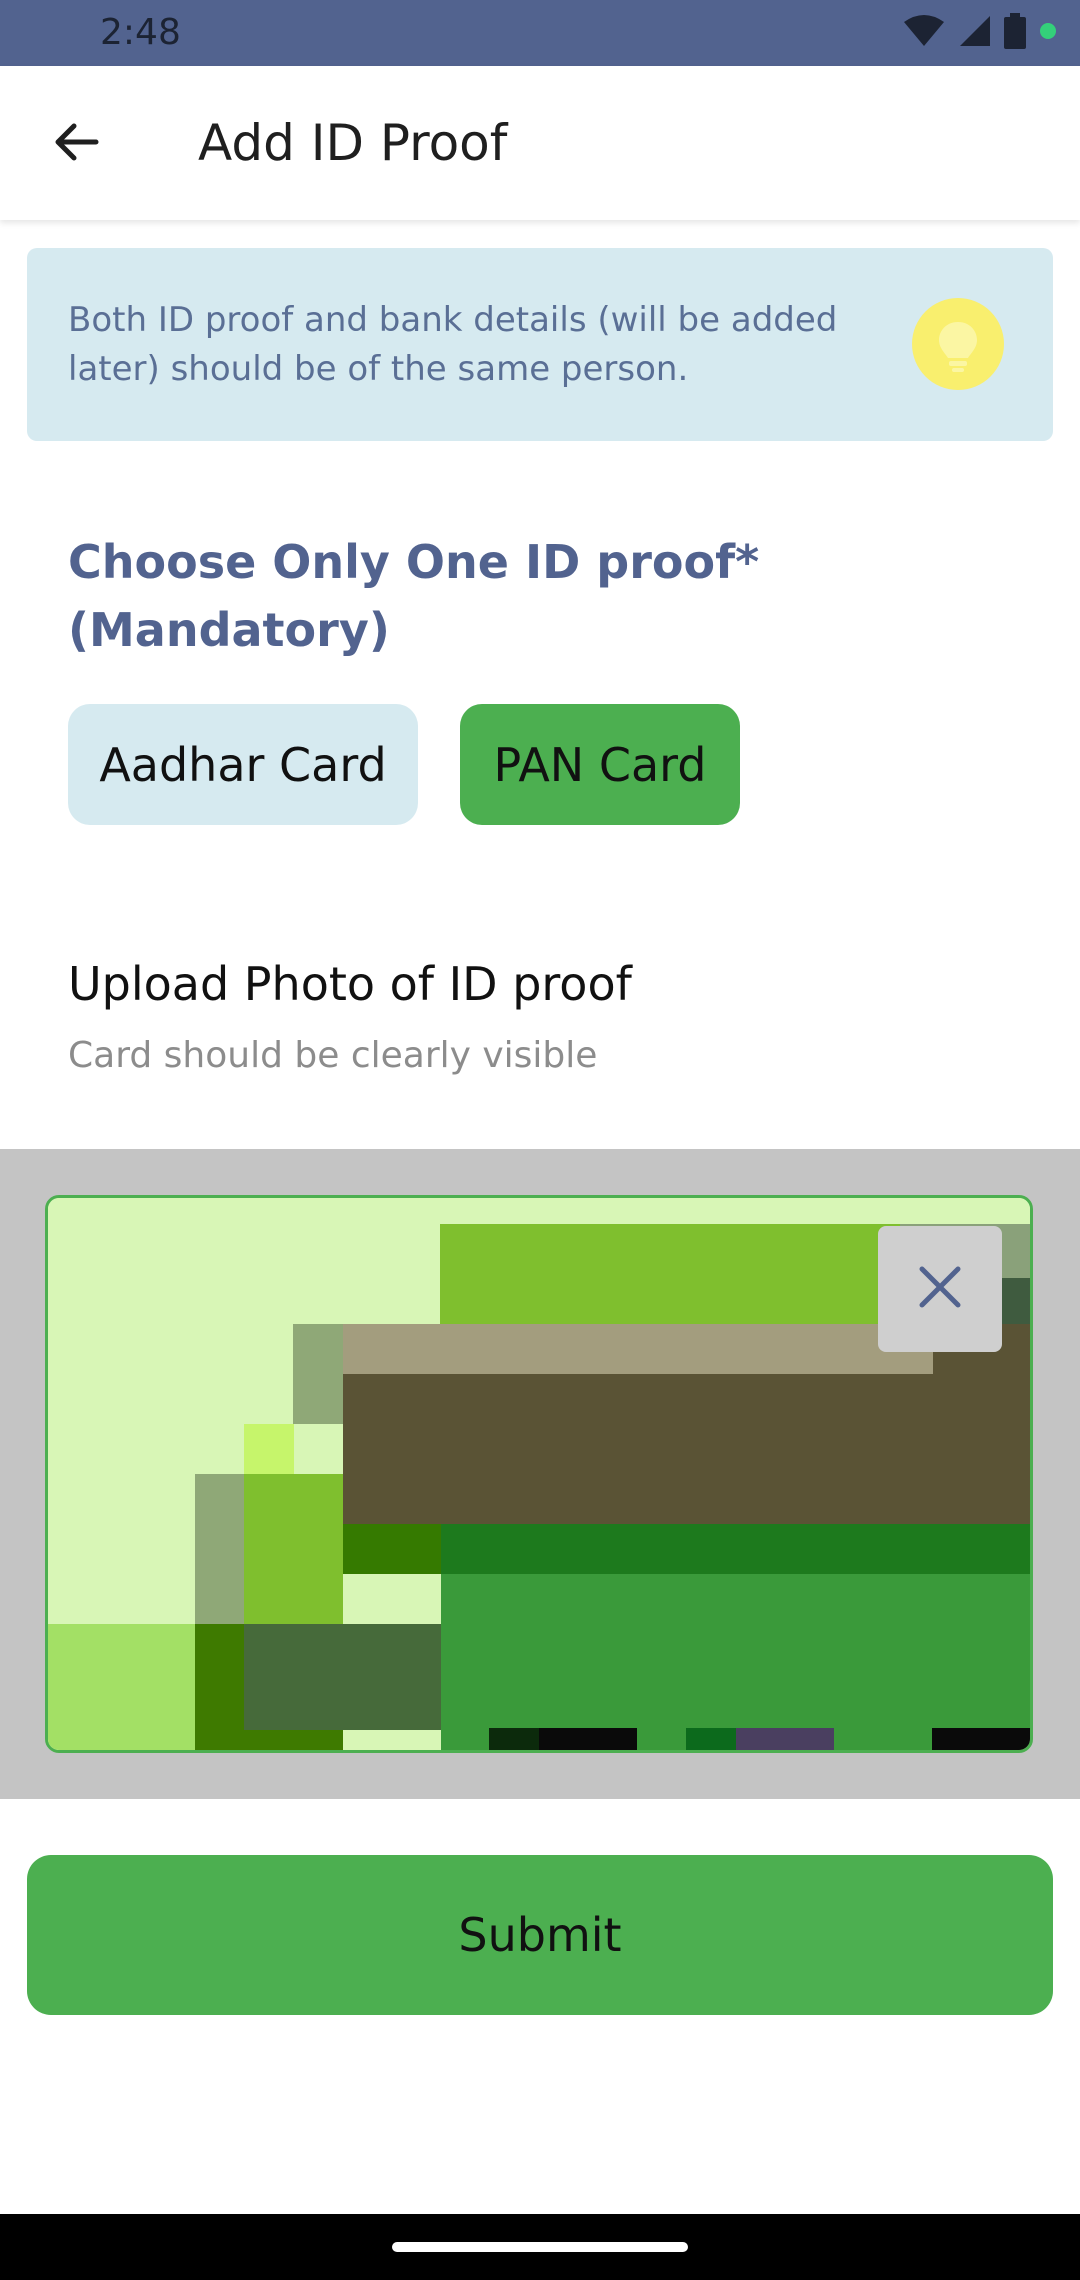 This screenshot has height=2280, width=1080. Describe the element at coordinates (140, 32) in the screenshot. I see `status-time: 2:48` at that location.